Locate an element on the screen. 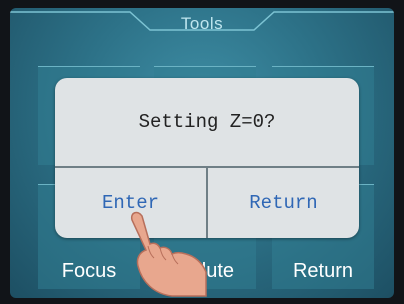  title-bar: Tools is located at coordinates (202, 22).